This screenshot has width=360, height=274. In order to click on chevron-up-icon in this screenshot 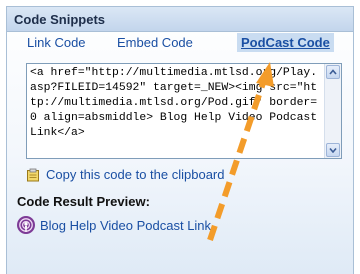, I will do `click(333, 72)`.